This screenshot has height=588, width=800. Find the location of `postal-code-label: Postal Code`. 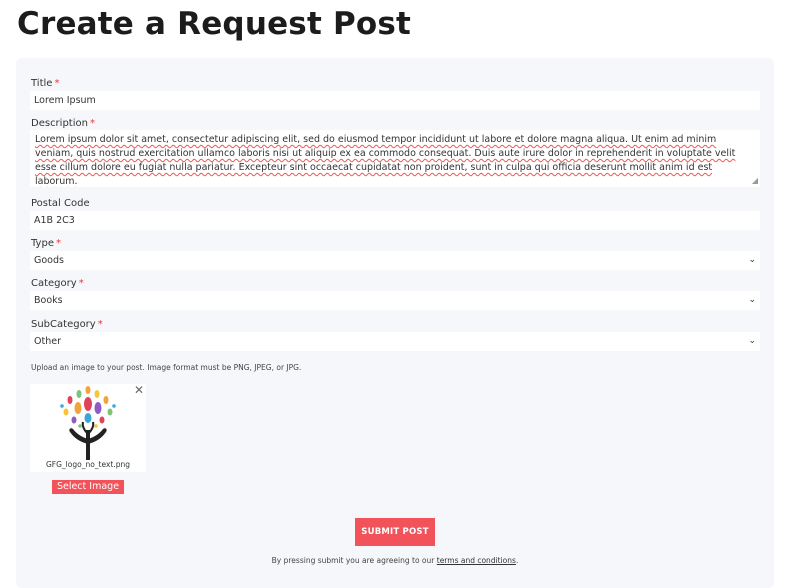

postal-code-label: Postal Code is located at coordinates (60, 203).